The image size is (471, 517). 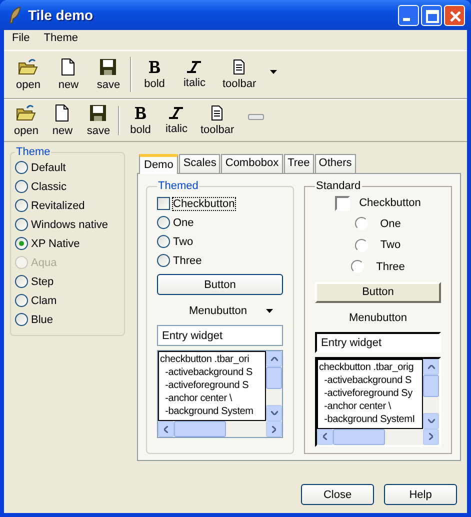 I want to click on group-title: Themed, so click(x=178, y=186).